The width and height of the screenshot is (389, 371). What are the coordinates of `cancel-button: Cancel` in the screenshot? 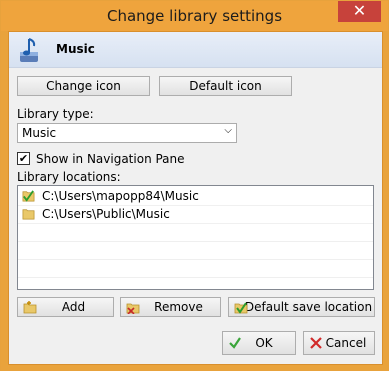 It's located at (339, 343).